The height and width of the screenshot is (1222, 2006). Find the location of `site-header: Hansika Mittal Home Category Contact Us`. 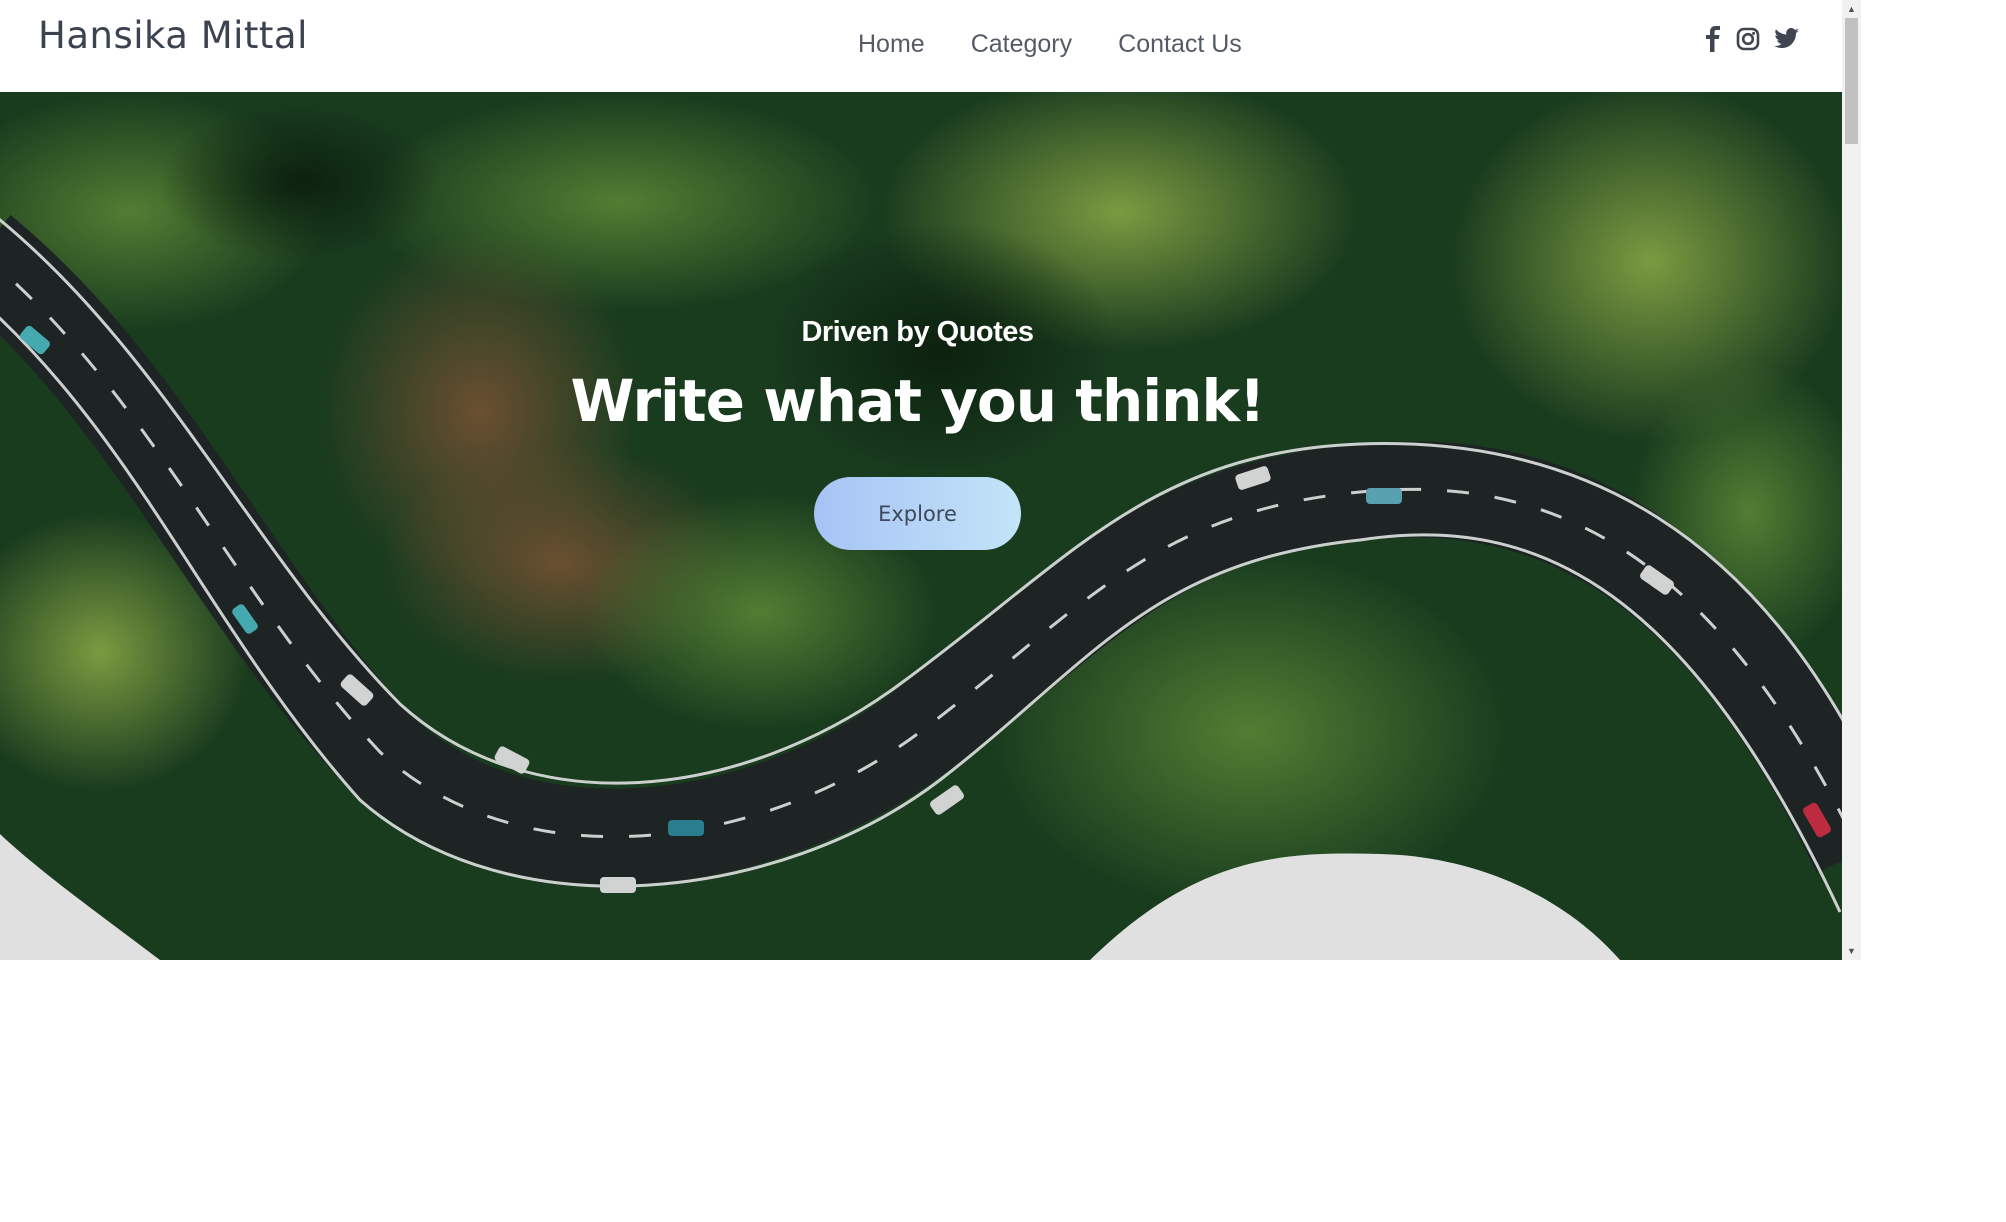

site-header: Hansika Mittal Home Category Contact Us is located at coordinates (921, 46).